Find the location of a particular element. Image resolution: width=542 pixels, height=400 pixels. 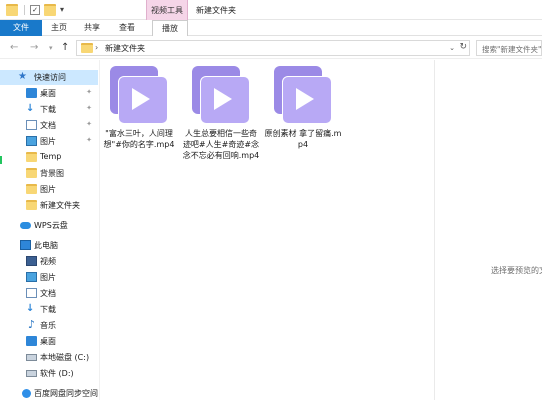

nav-item-pc-desktop: 桌面 is located at coordinates (49, 341).